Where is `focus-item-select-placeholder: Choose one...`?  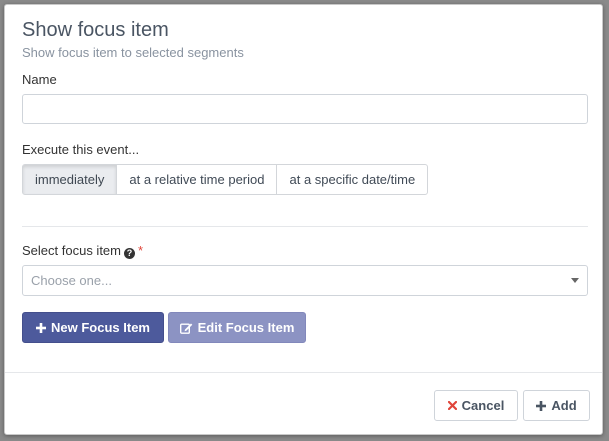 focus-item-select-placeholder: Choose one... is located at coordinates (71, 280).